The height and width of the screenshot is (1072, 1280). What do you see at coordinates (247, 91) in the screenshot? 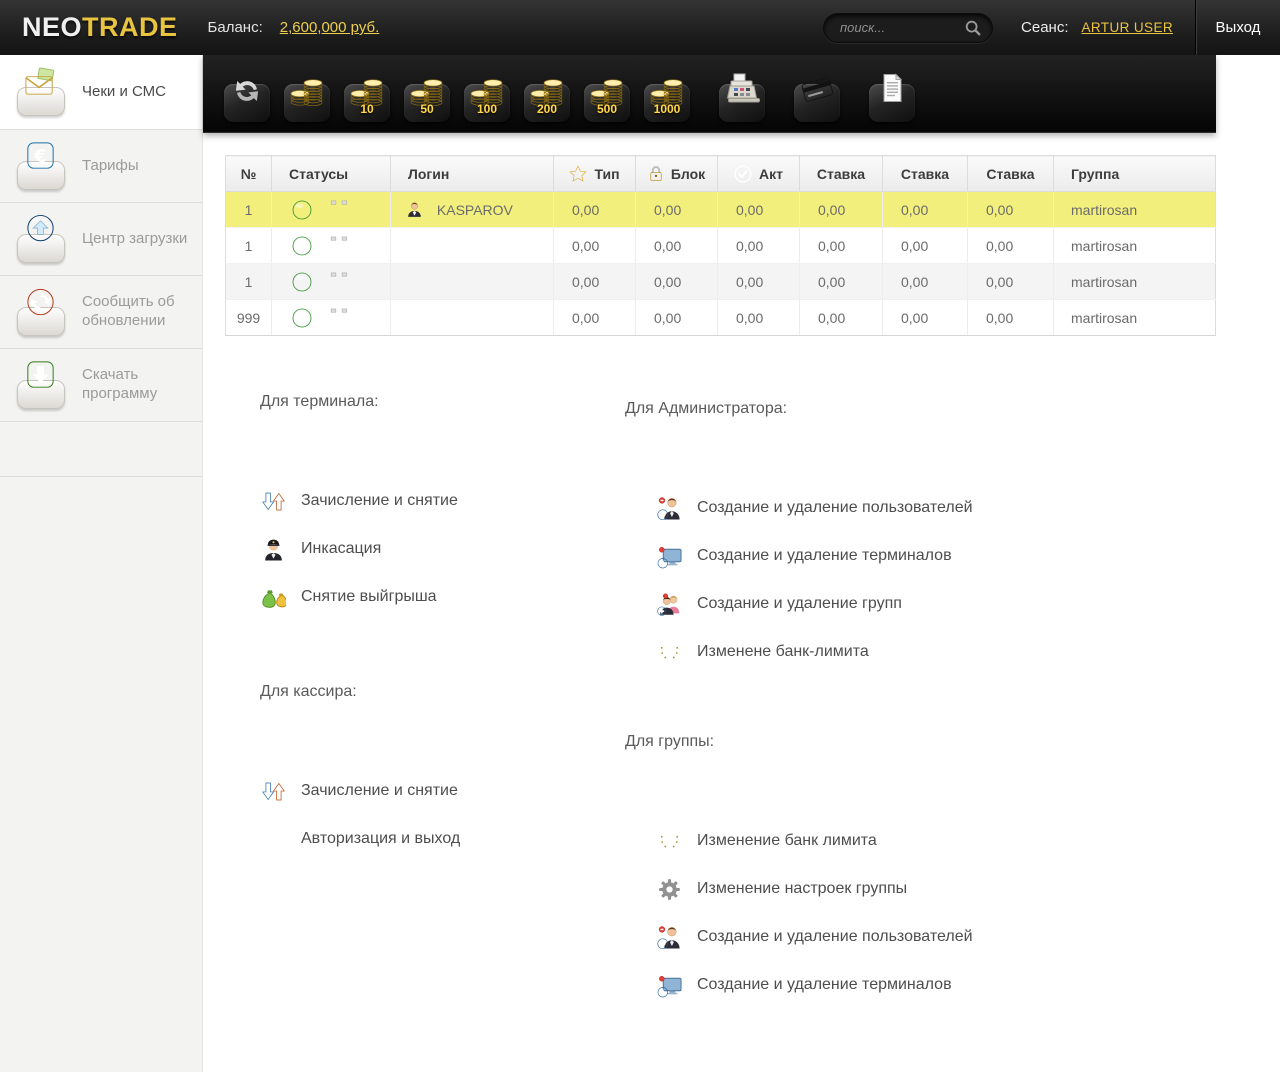
I see `refresh-icon` at bounding box center [247, 91].